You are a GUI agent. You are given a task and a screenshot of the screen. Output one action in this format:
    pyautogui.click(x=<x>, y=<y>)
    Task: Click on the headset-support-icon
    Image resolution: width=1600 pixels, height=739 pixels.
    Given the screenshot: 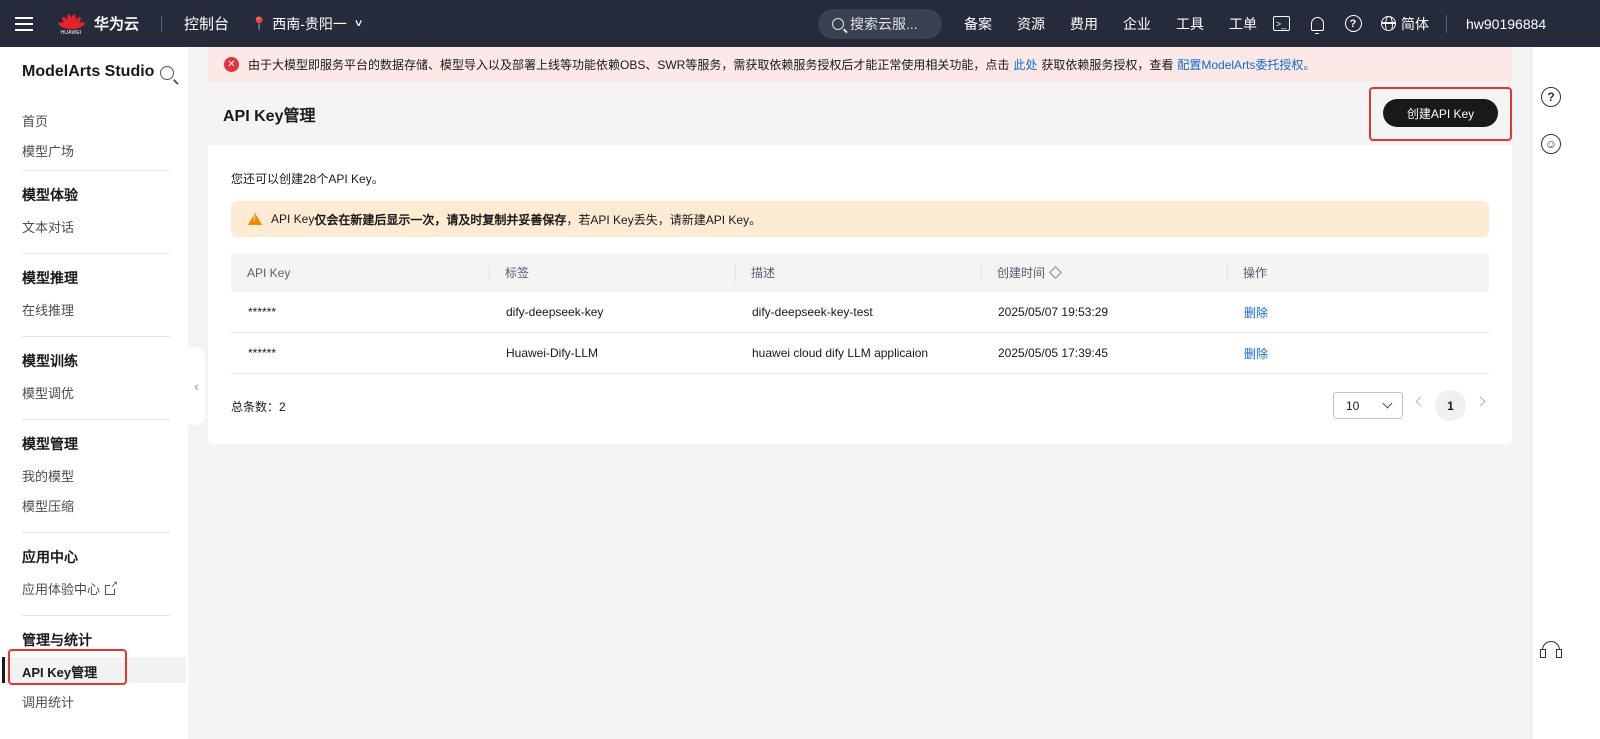 What is the action you would take?
    pyautogui.click(x=1551, y=649)
    